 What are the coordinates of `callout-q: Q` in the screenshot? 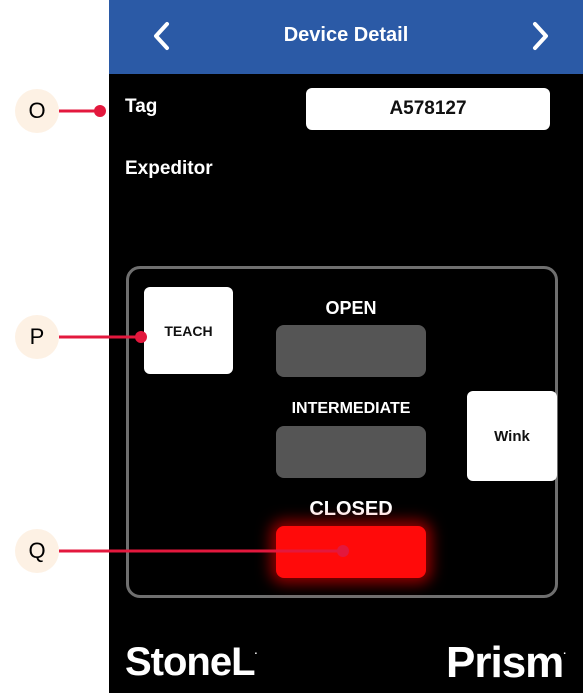 It's located at (37, 551).